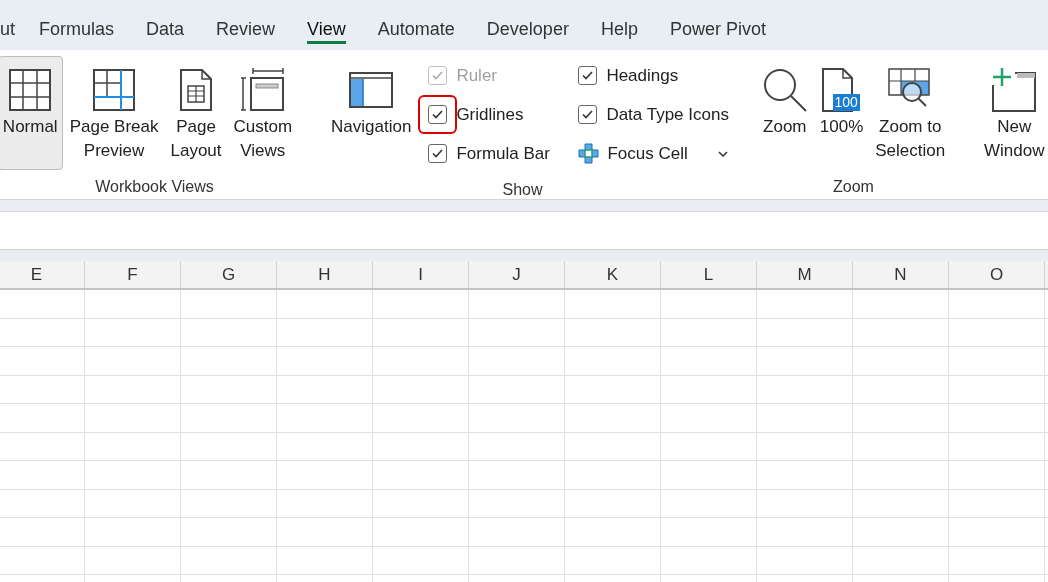 The image size is (1048, 582). Describe the element at coordinates (613, 274) in the screenshot. I see `column-header: K` at that location.